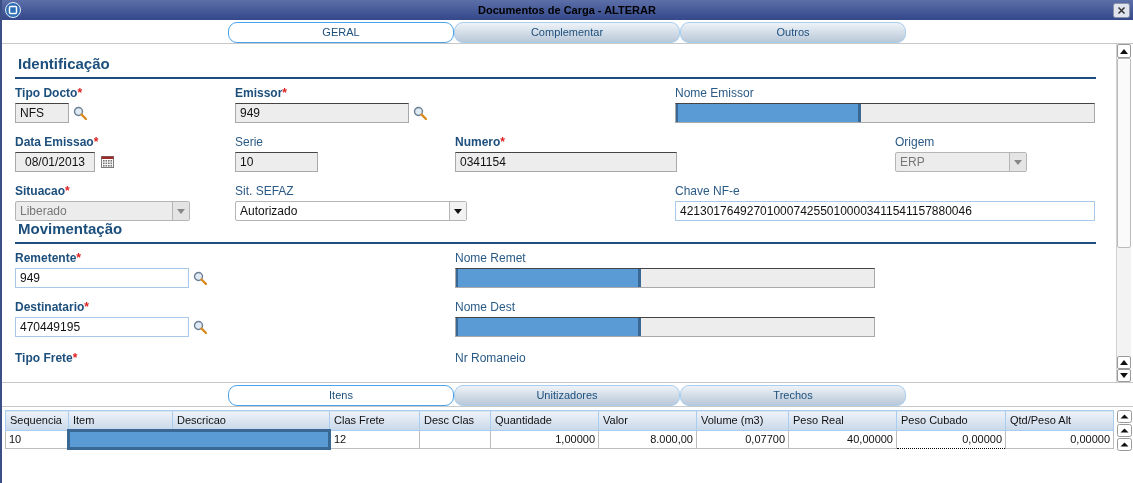 Image resolution: width=1133 pixels, height=483 pixels. What do you see at coordinates (341, 32) in the screenshot?
I see `tab: GERAL` at bounding box center [341, 32].